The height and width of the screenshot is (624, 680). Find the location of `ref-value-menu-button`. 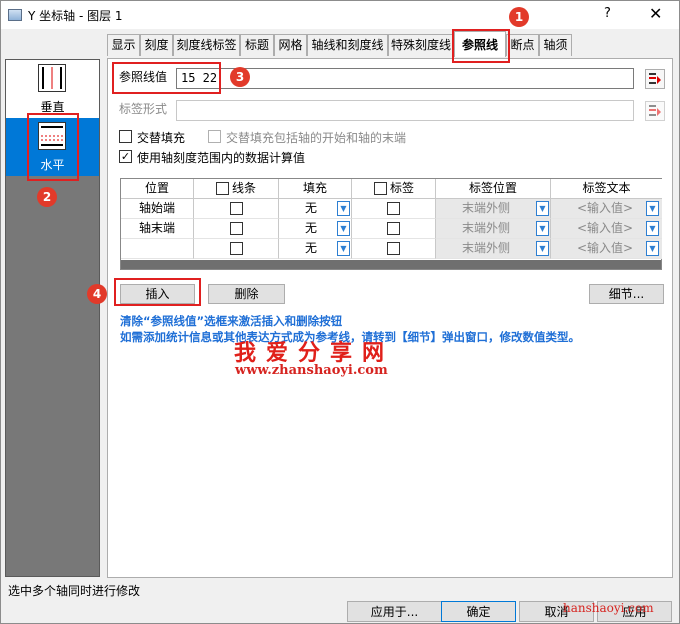

ref-value-menu-button is located at coordinates (655, 79).